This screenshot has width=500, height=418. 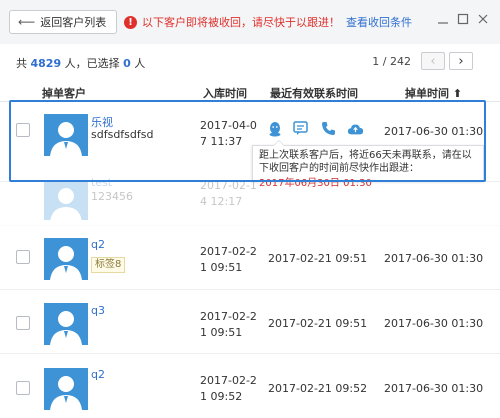 I want to click on chevron-right-icon: ›, so click(x=461, y=61).